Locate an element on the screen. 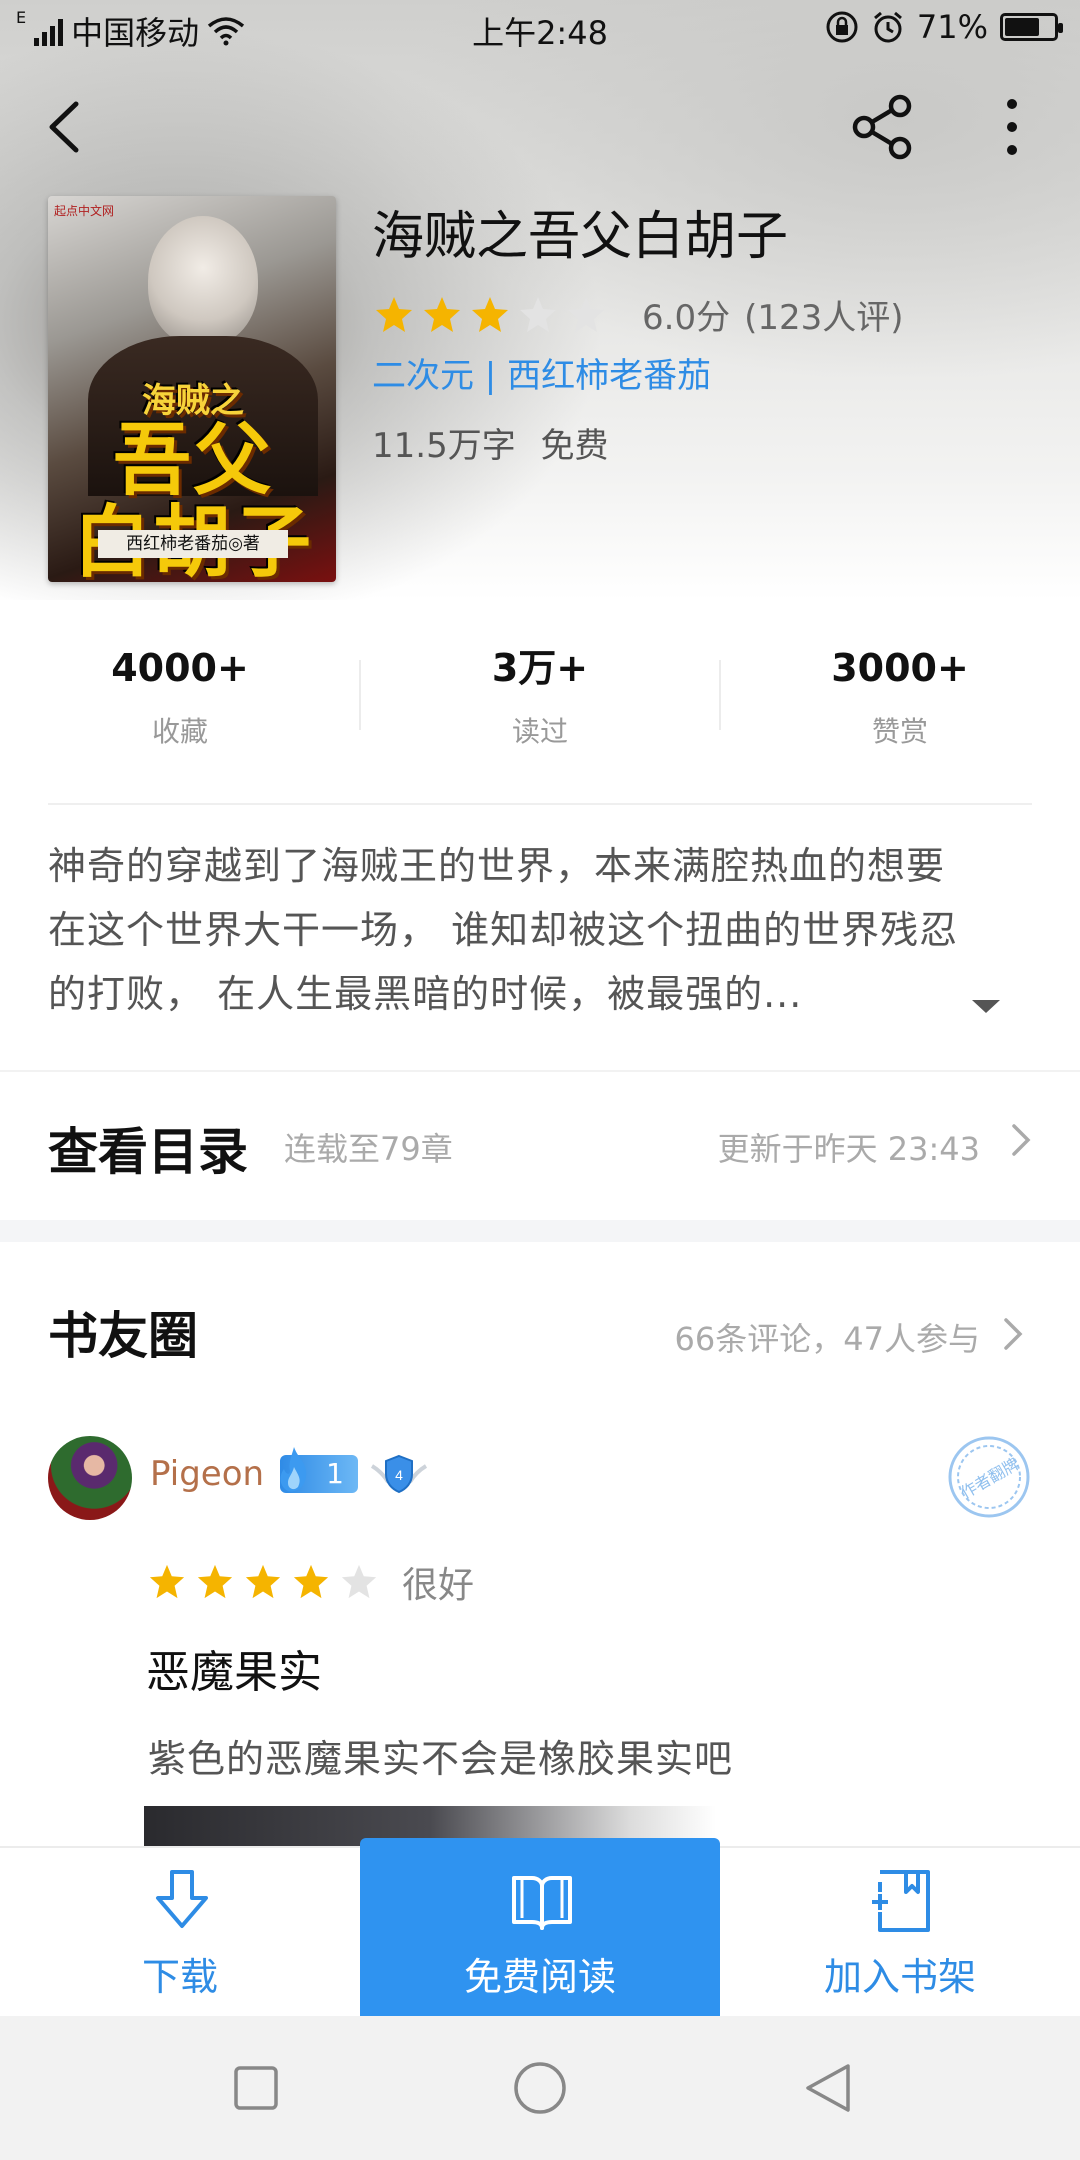 The height and width of the screenshot is (2160, 1080). word-count: 11.5万字 is located at coordinates (444, 446).